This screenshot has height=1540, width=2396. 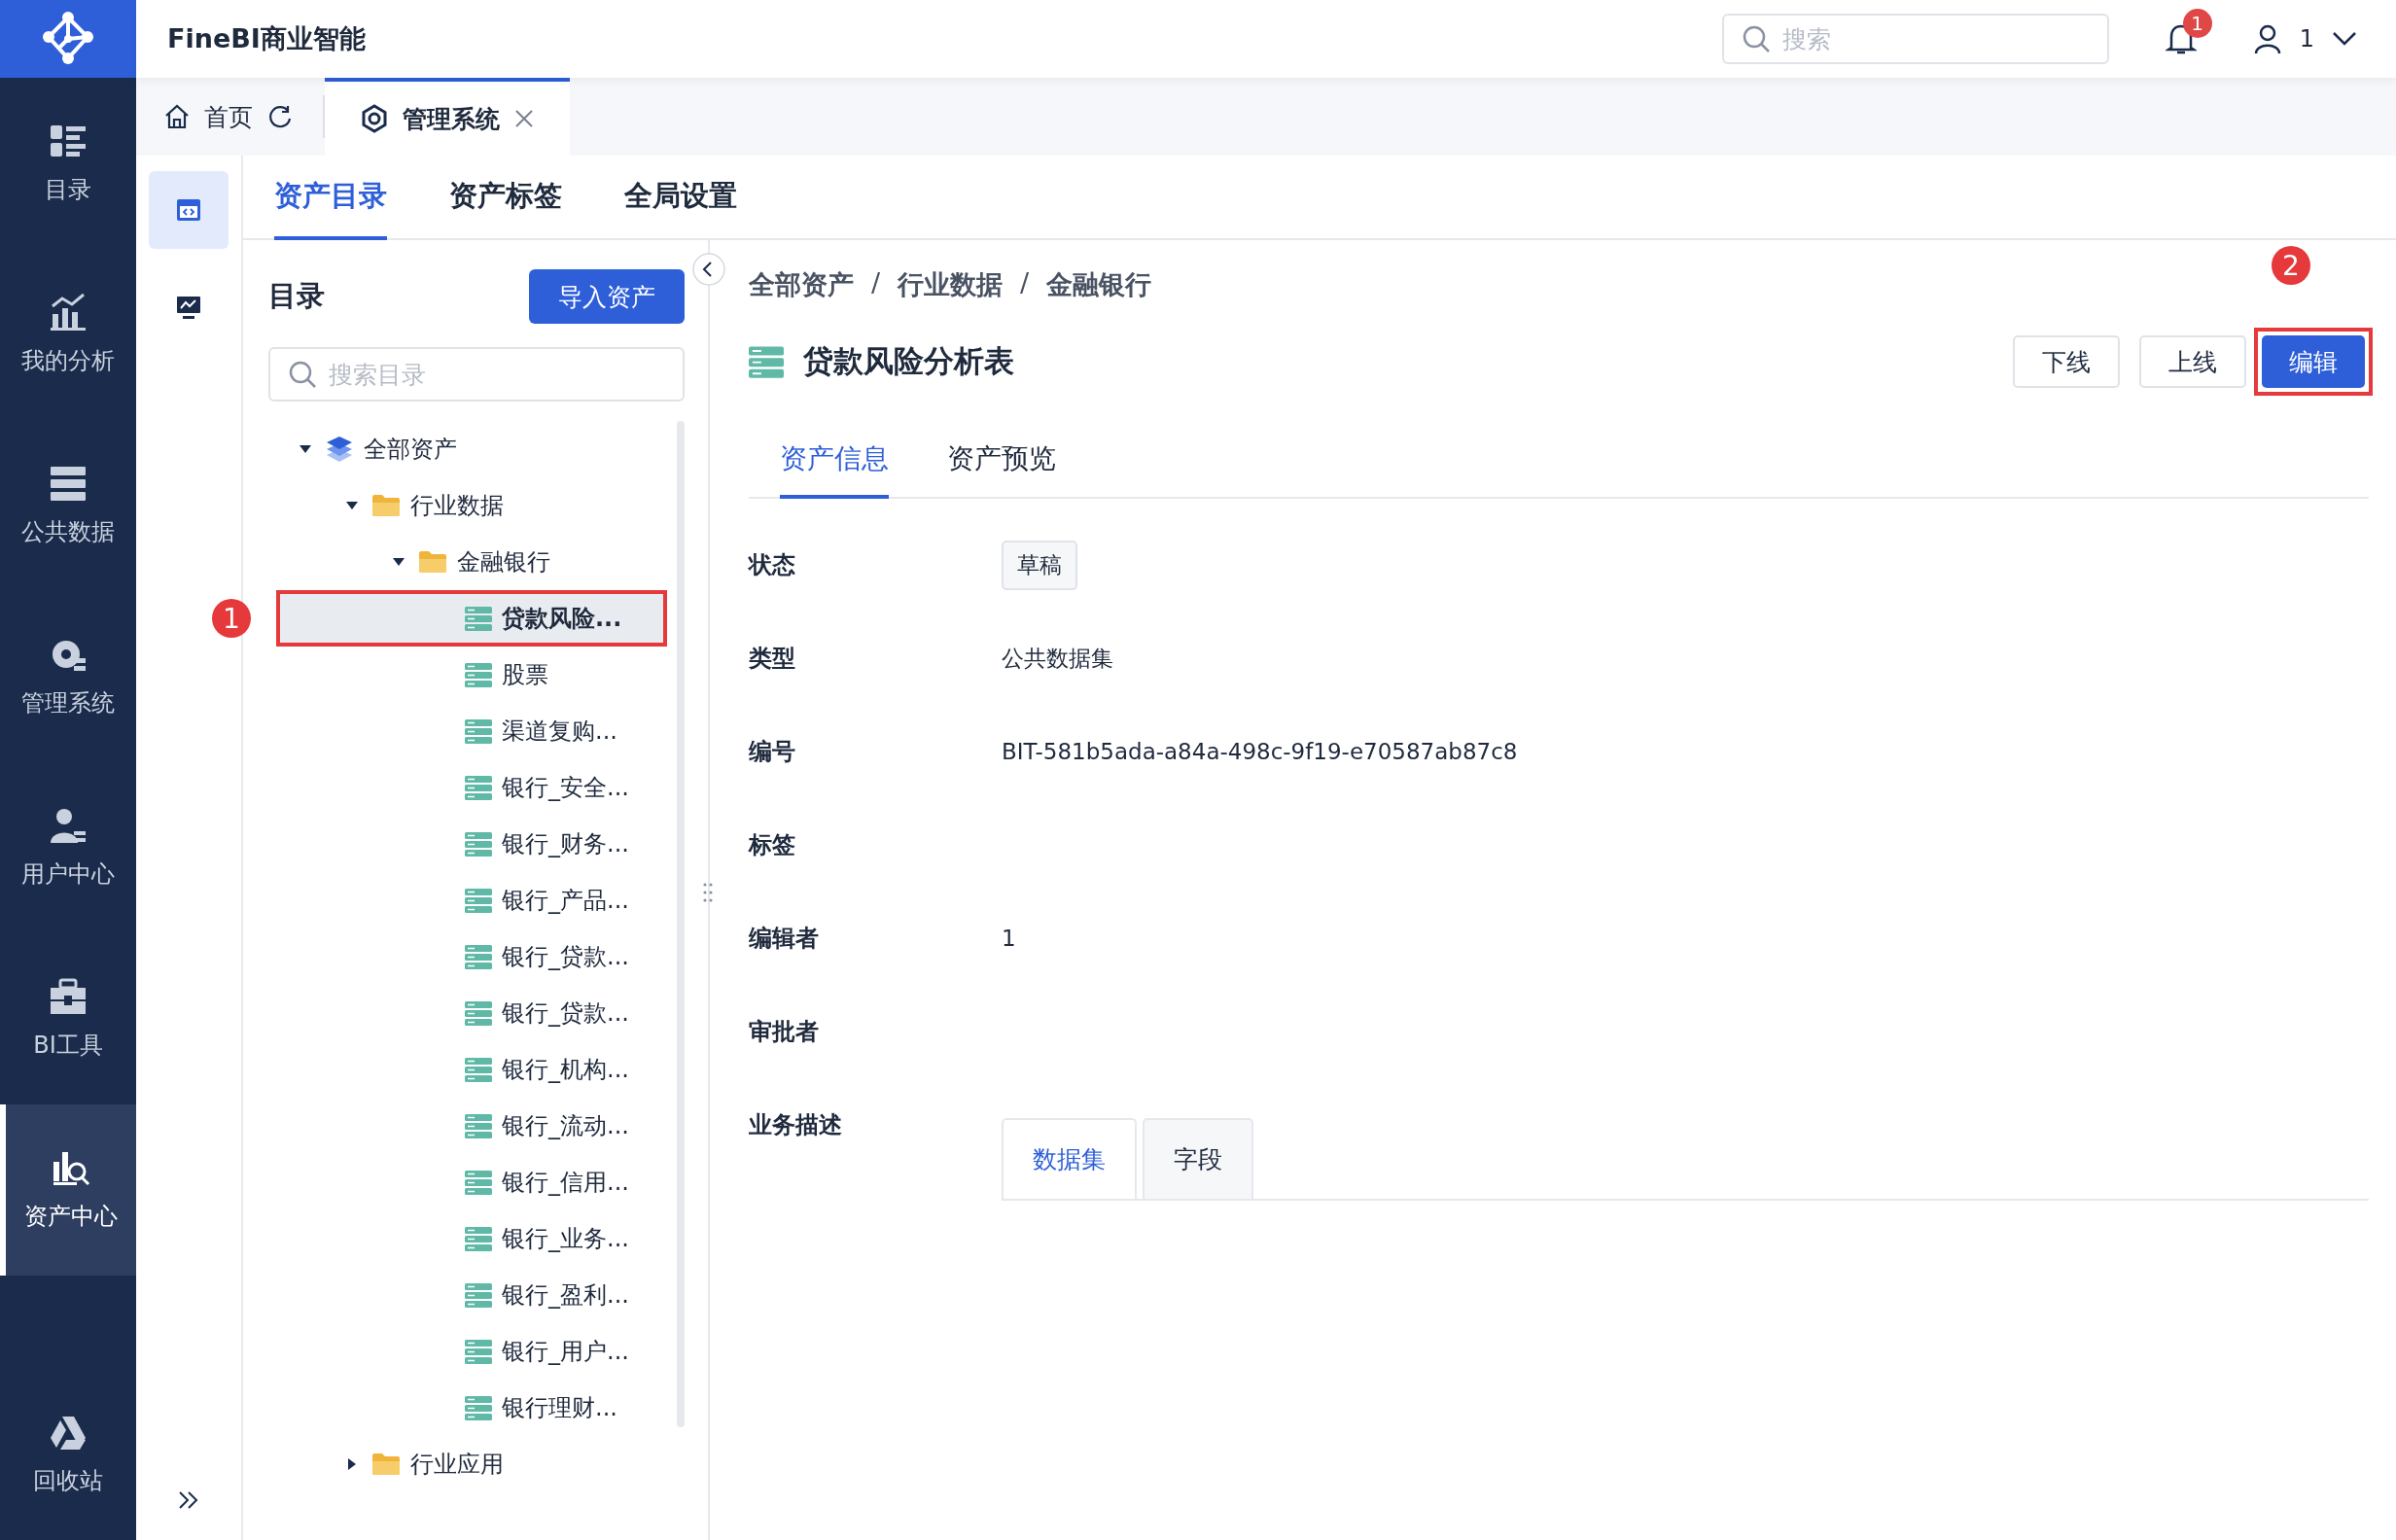 What do you see at coordinates (188, 1500) in the screenshot?
I see `double-chevron-icon` at bounding box center [188, 1500].